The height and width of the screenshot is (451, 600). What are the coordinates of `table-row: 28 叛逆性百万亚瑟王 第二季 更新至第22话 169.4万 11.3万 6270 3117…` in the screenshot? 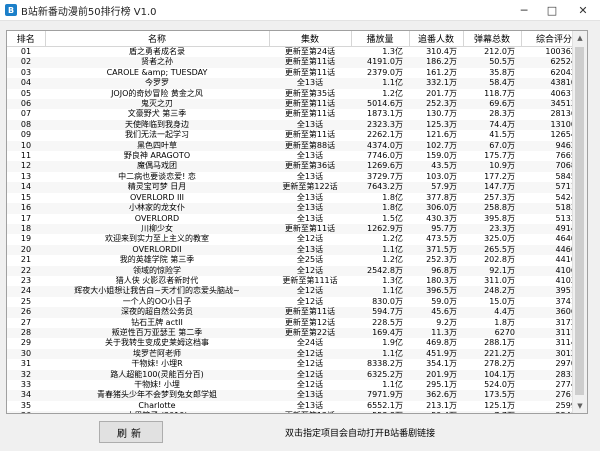 It's located at (297, 333).